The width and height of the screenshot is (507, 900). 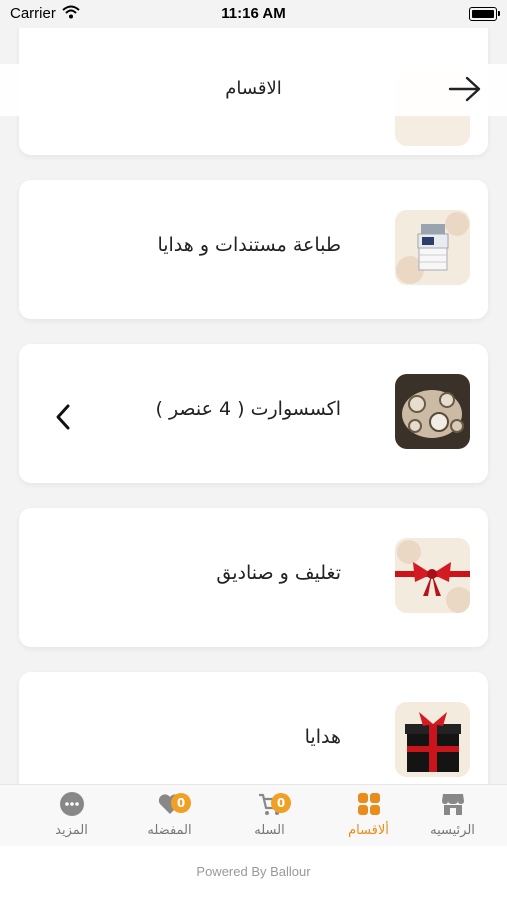 I want to click on status-time: 11:16 AM, so click(x=253, y=13).